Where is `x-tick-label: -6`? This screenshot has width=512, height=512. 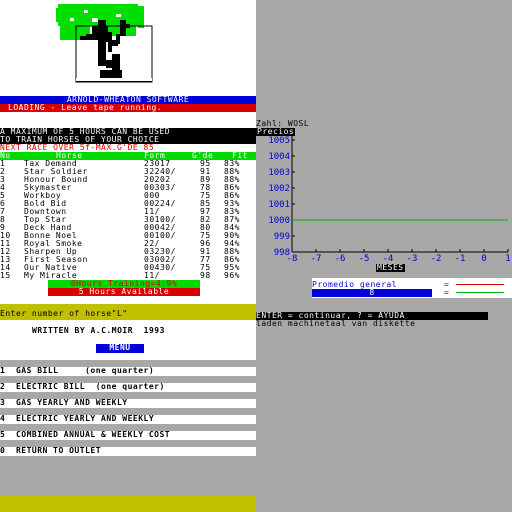 x-tick-label: -6 is located at coordinates (340, 259).